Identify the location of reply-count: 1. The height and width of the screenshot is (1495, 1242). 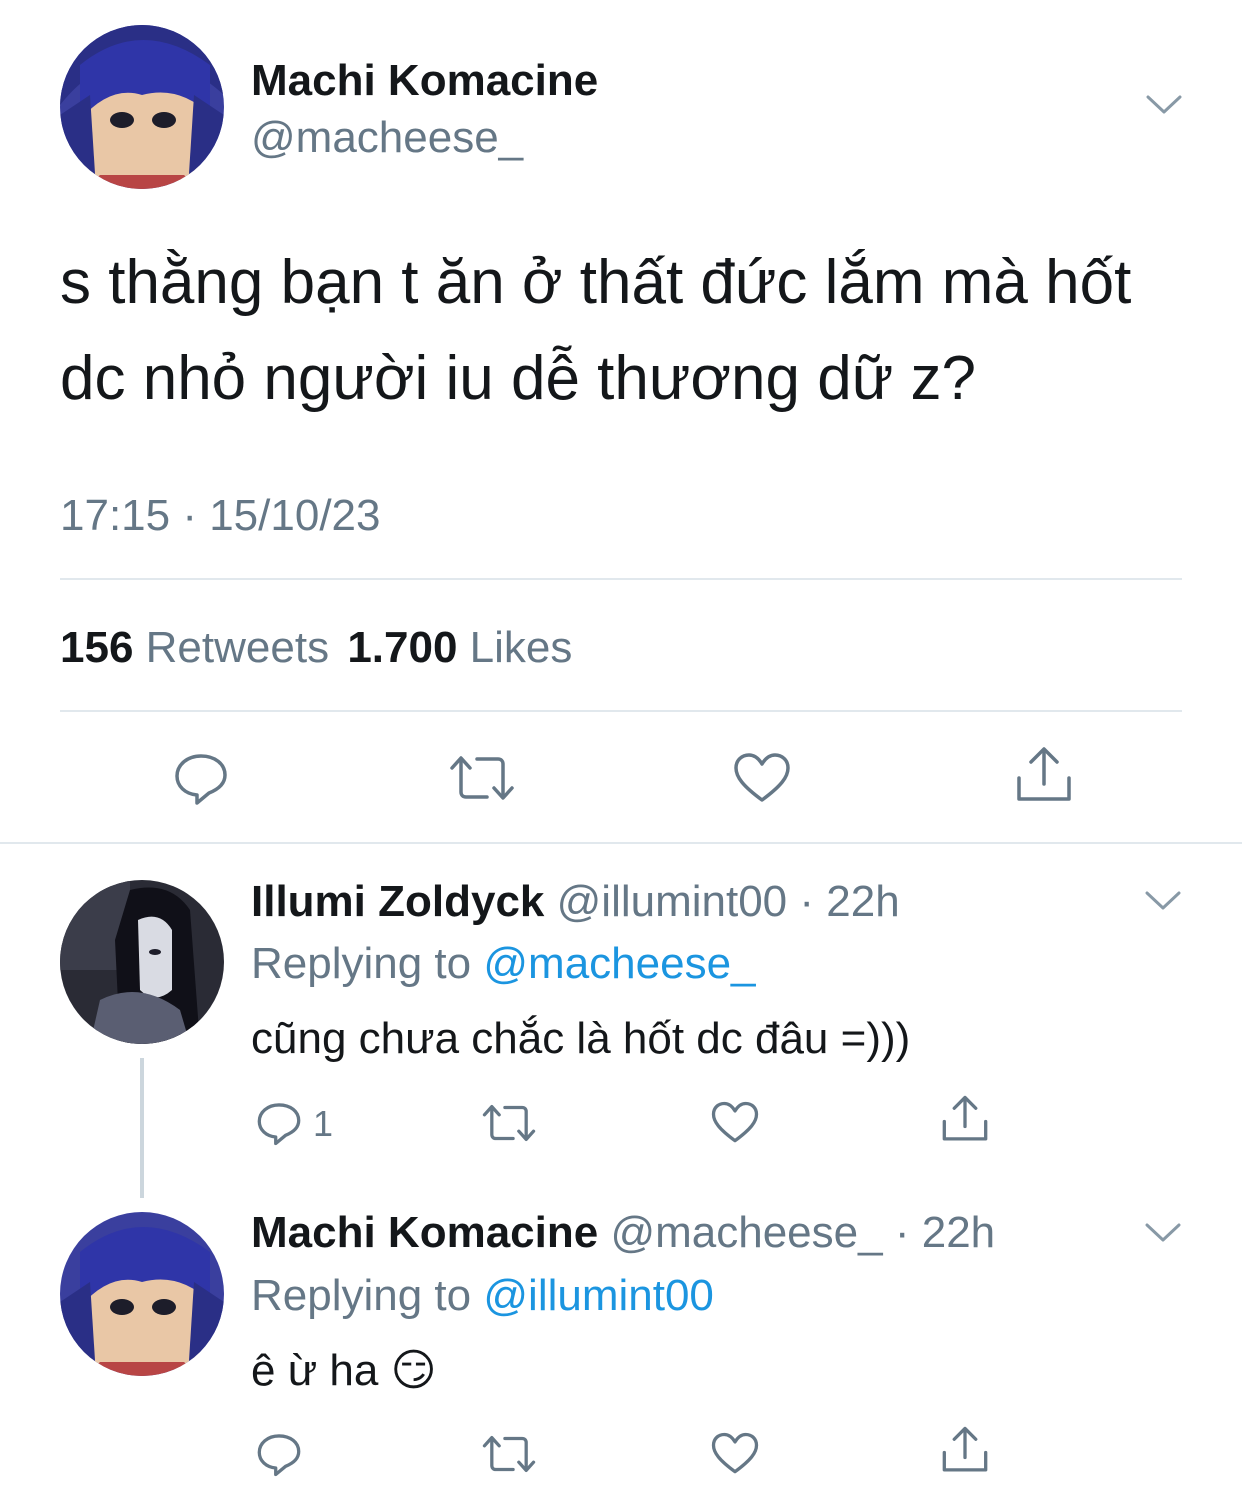
(323, 1124).